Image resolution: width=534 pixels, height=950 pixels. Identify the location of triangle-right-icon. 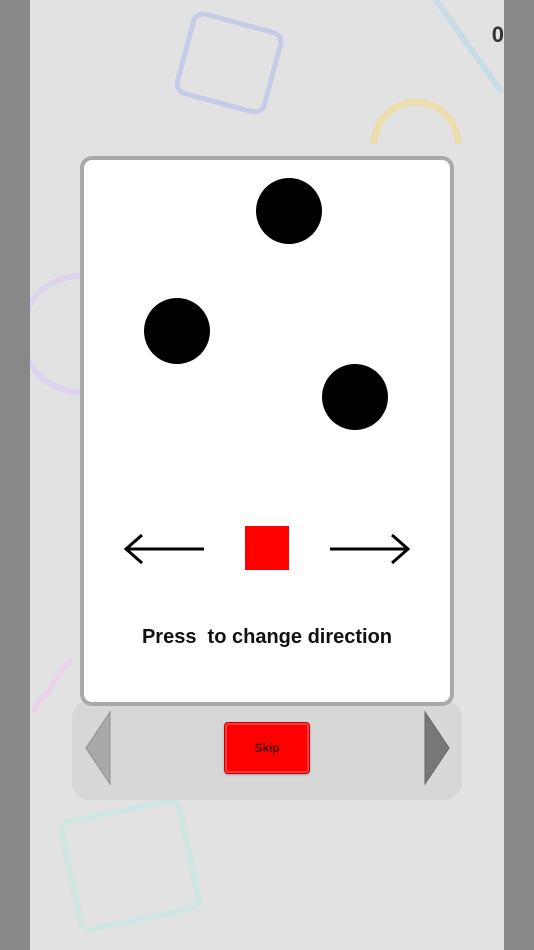
(437, 748).